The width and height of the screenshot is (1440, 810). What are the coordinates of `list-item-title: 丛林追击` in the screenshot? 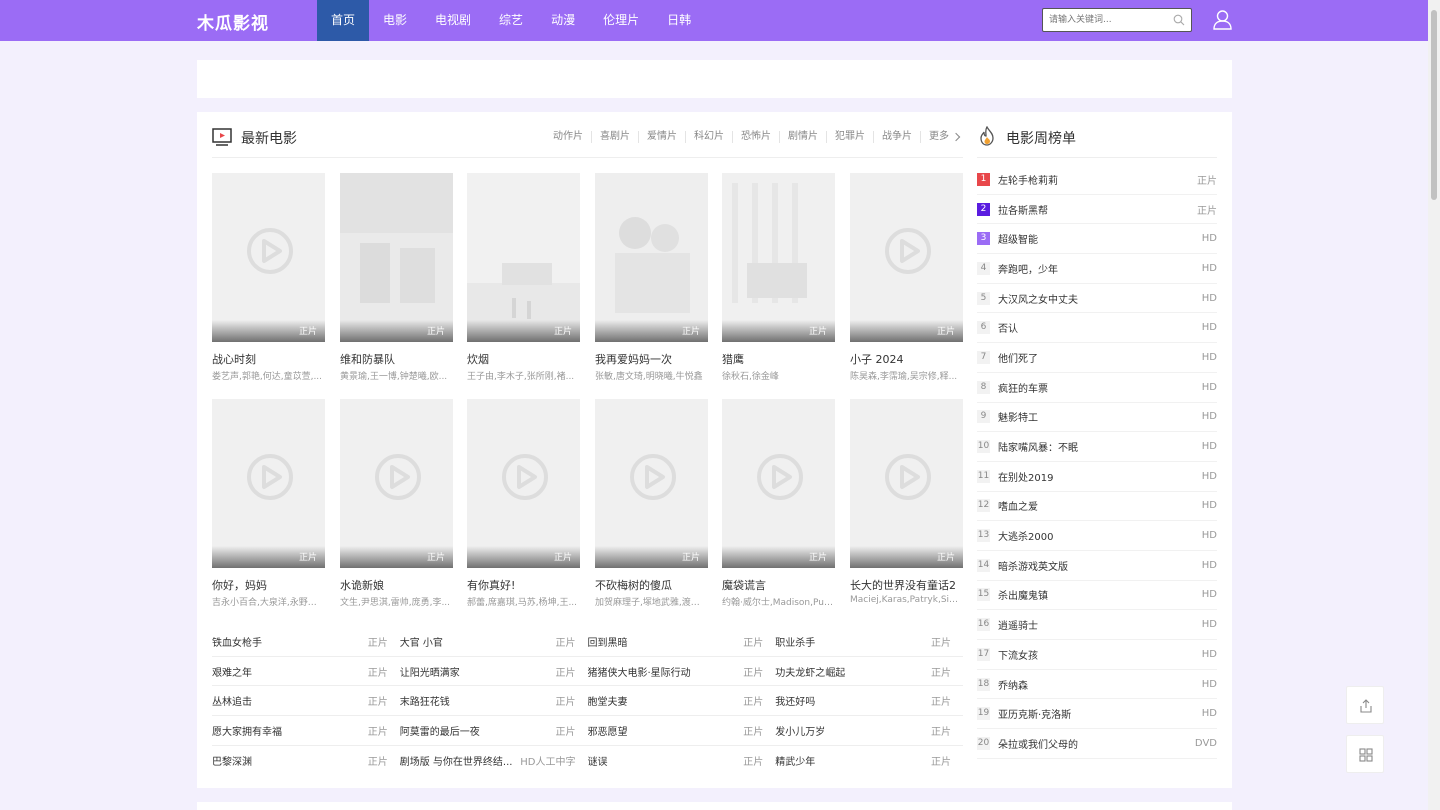 It's located at (232, 700).